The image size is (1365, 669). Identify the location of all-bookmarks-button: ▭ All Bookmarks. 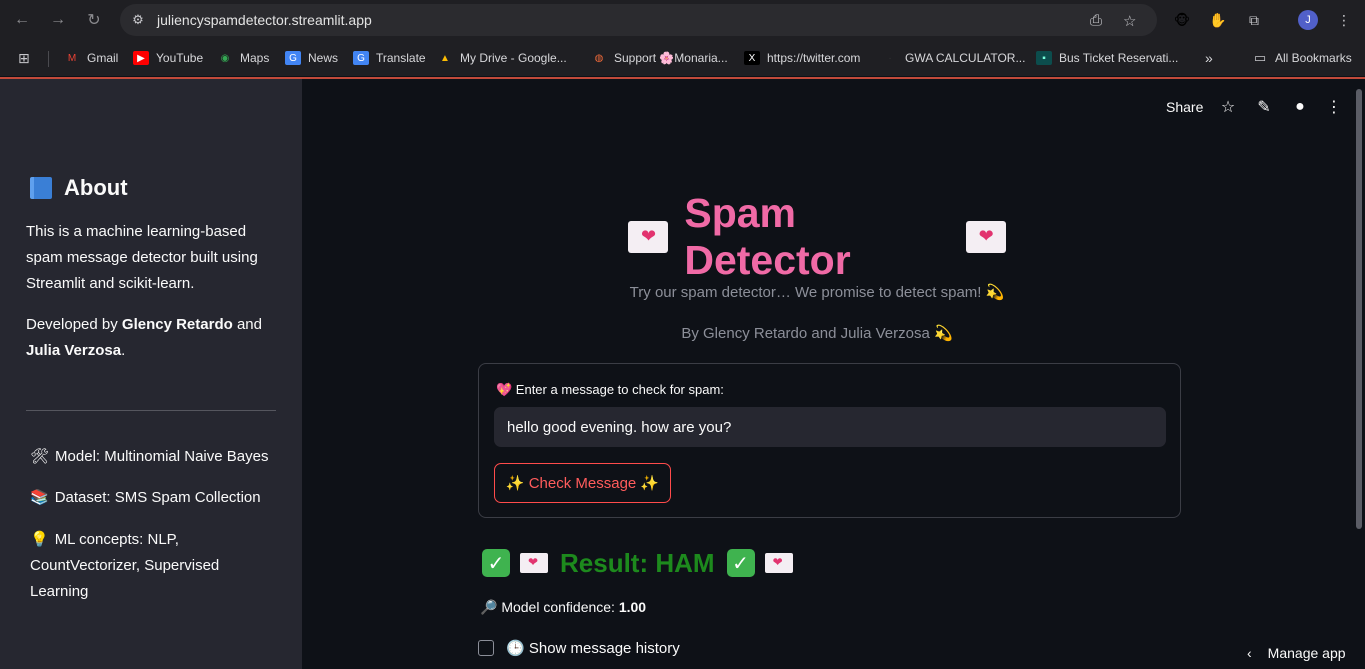
(1302, 58).